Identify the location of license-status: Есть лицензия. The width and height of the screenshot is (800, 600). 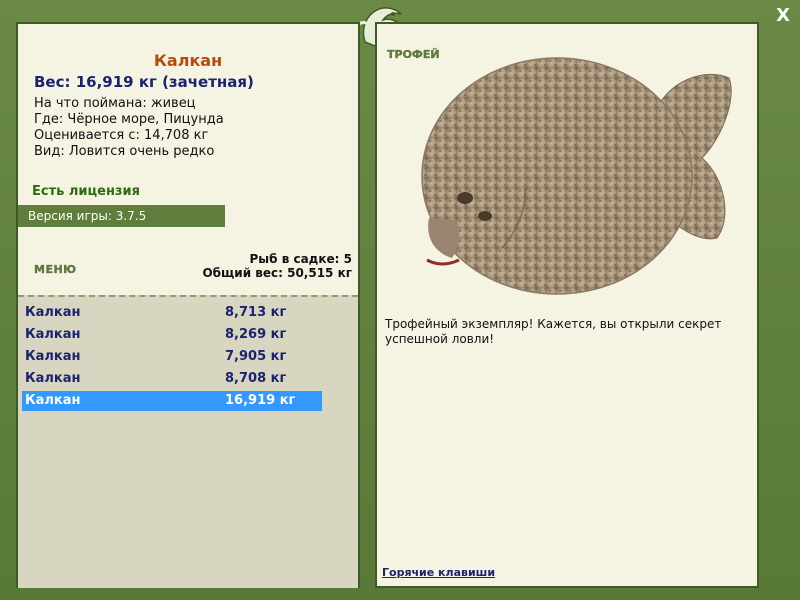
(86, 191).